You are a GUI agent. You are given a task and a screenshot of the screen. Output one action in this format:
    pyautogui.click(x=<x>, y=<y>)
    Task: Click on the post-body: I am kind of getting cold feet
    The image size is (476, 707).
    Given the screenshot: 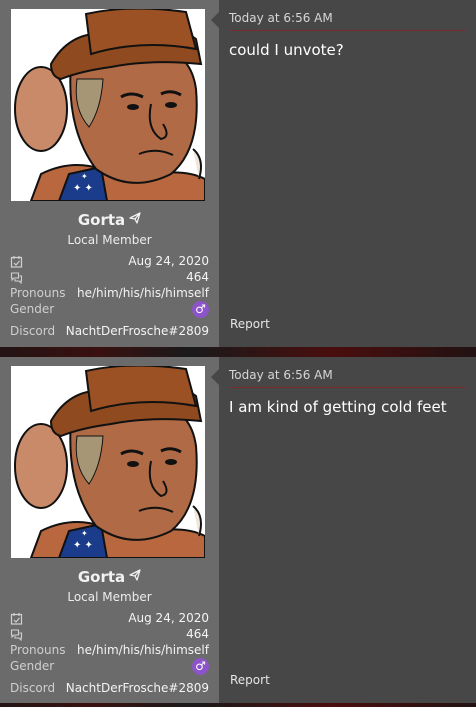 What is the action you would take?
    pyautogui.click(x=338, y=407)
    